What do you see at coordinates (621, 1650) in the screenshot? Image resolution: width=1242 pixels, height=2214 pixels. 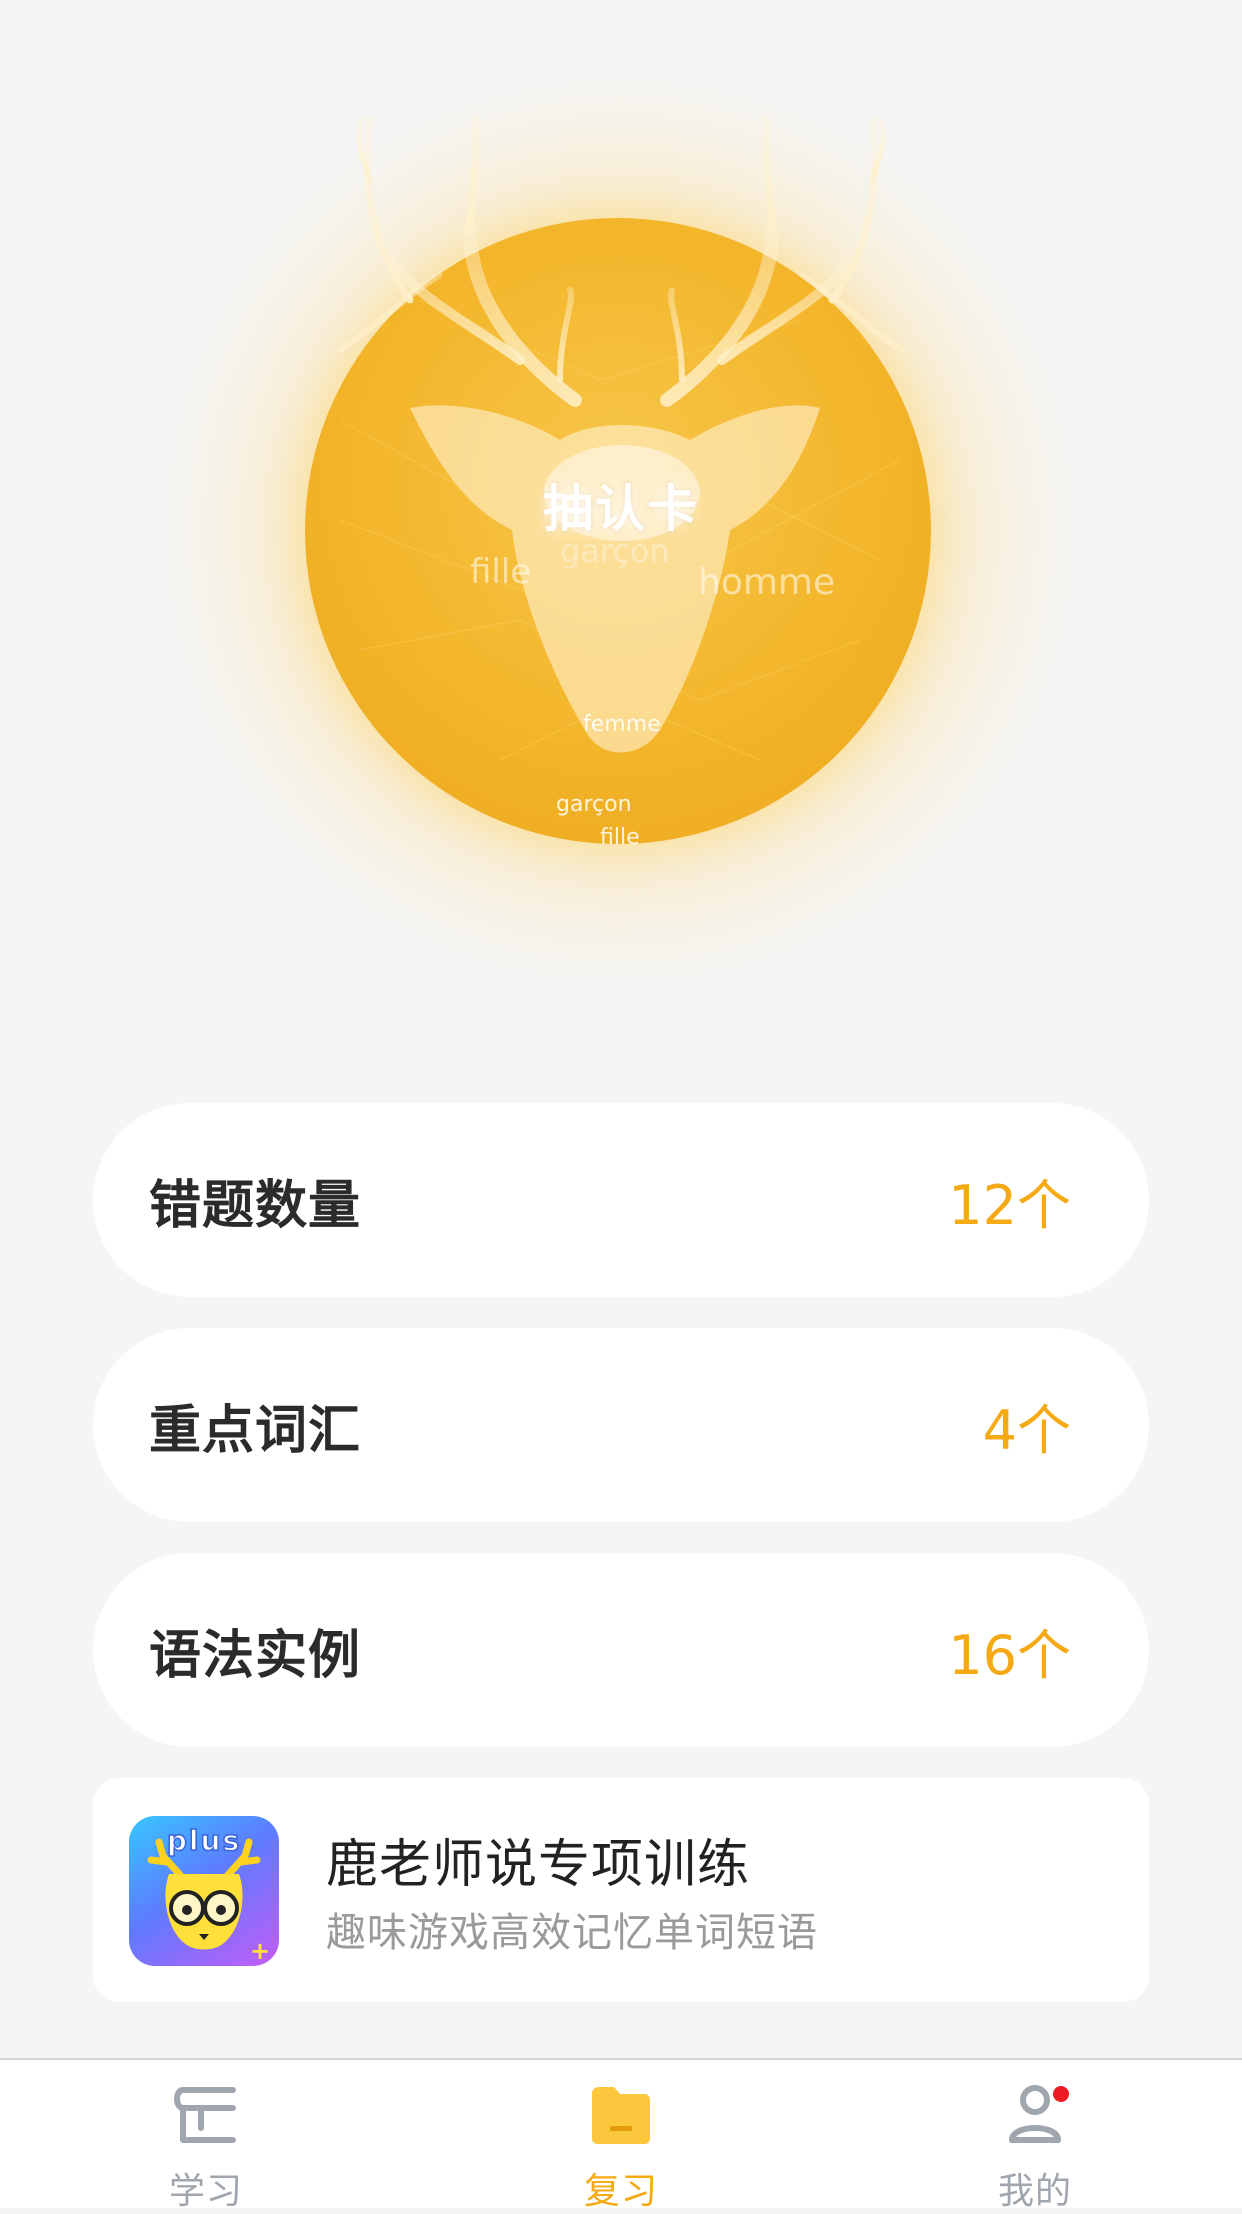 I see `grammar-examples-row: 语法实例 16 个` at bounding box center [621, 1650].